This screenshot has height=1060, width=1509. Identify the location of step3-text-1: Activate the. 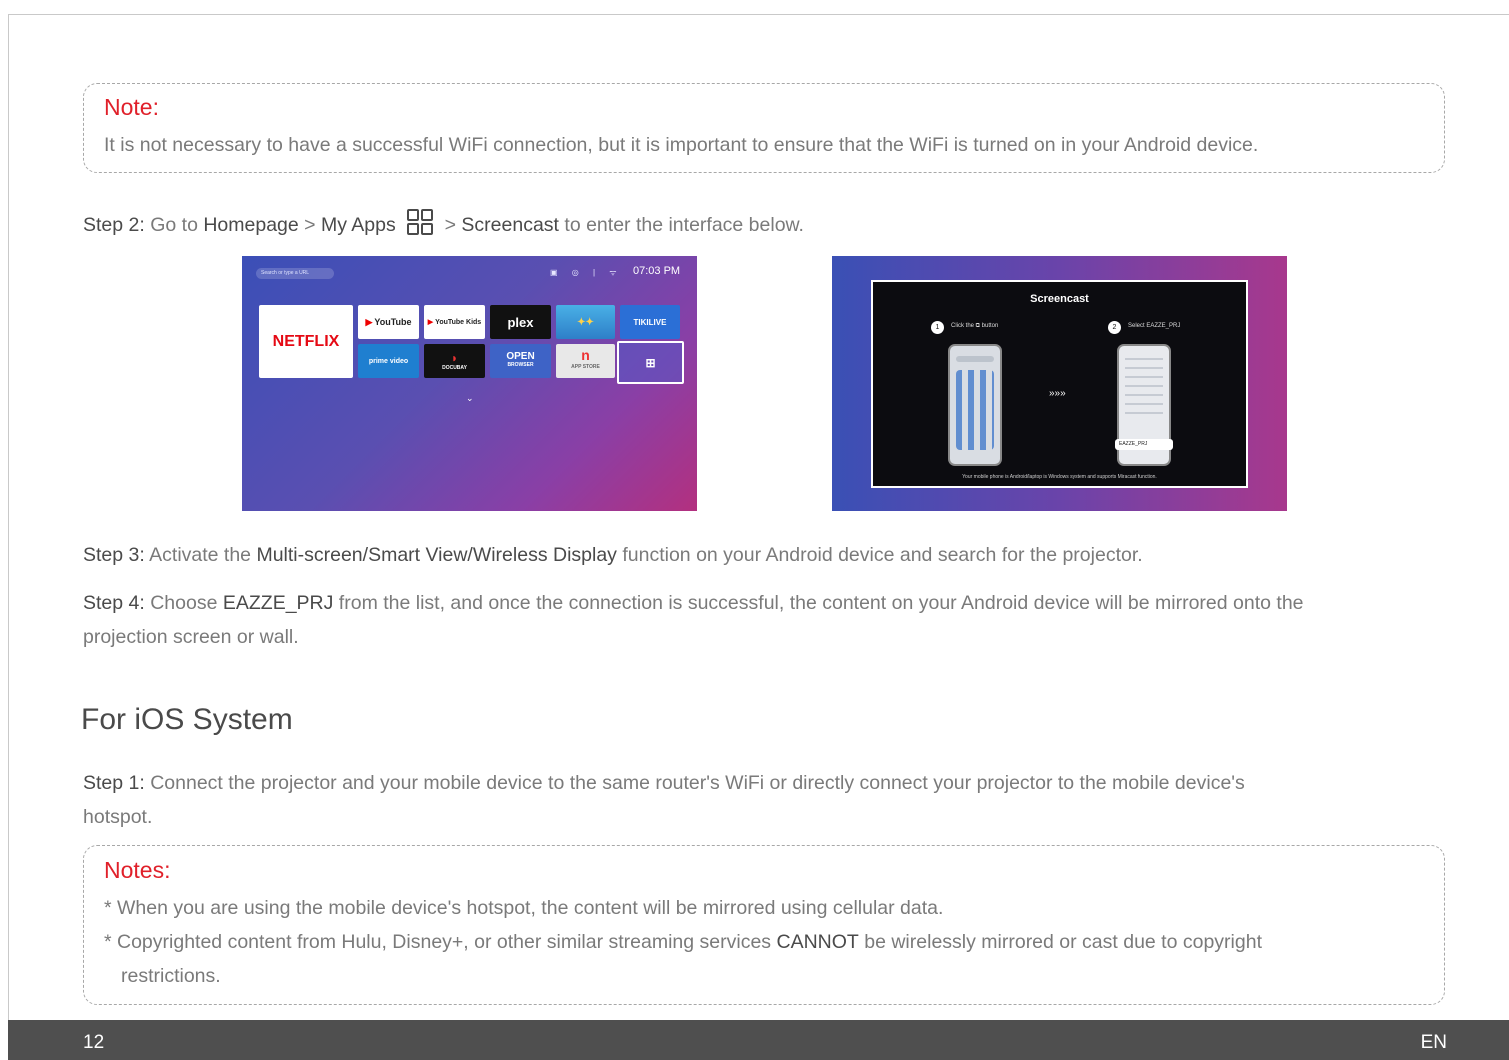
(200, 555).